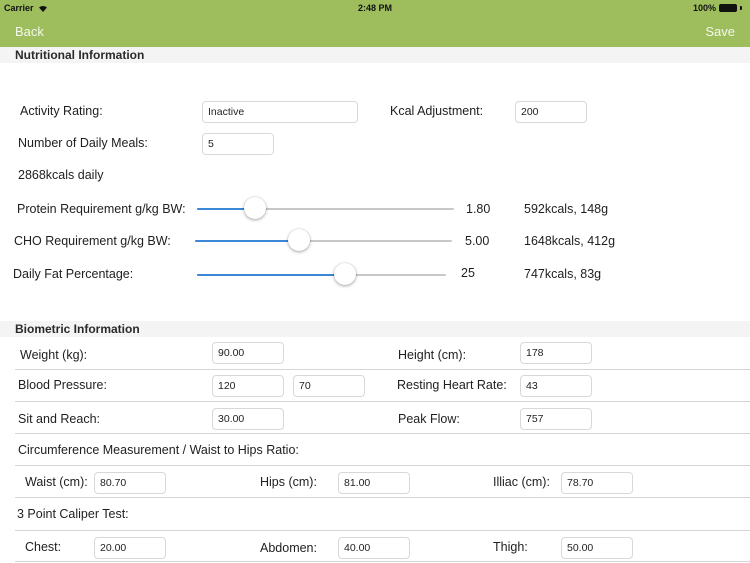  I want to click on chest-field, so click(130, 548).